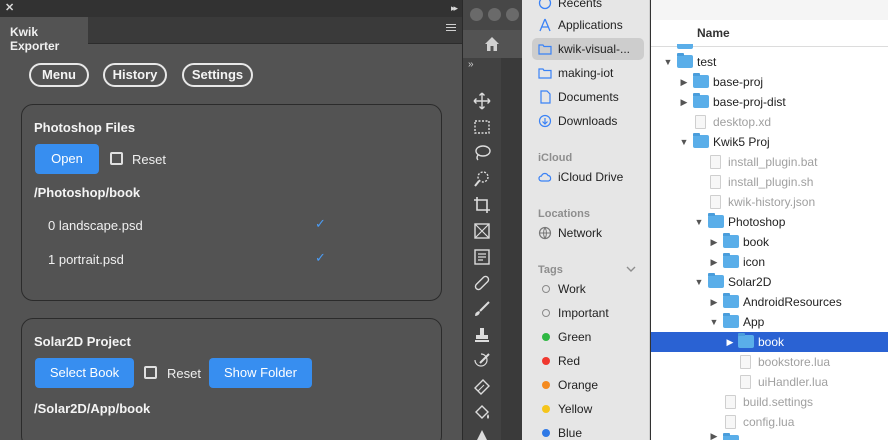 The width and height of the screenshot is (888, 440). What do you see at coordinates (482, 101) in the screenshot?
I see `move-tool-icon` at bounding box center [482, 101].